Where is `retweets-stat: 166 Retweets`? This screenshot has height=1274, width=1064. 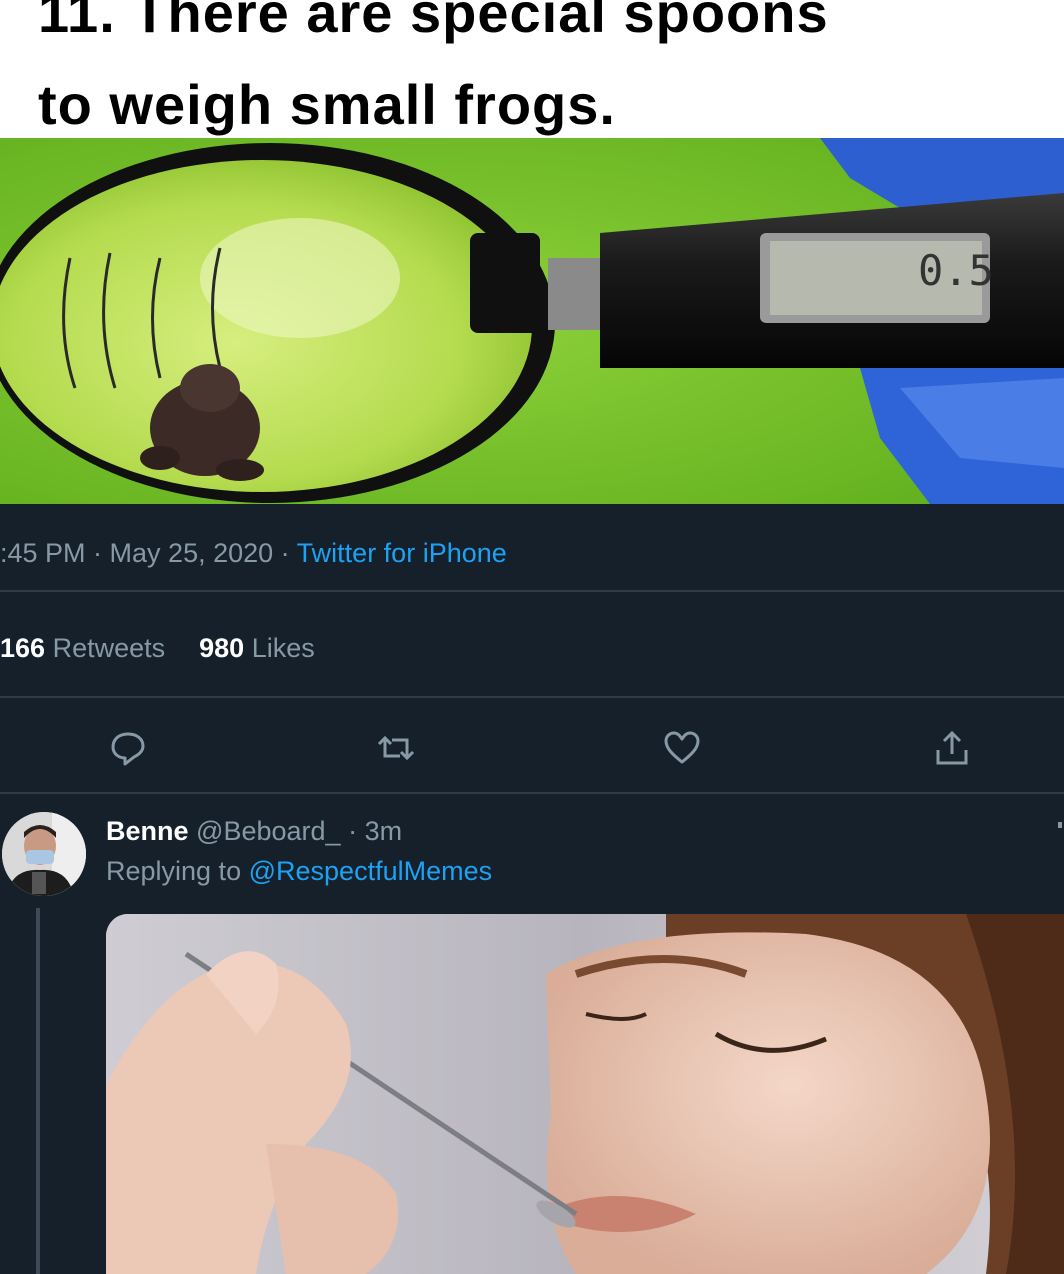 retweets-stat: 166 Retweets is located at coordinates (82, 648).